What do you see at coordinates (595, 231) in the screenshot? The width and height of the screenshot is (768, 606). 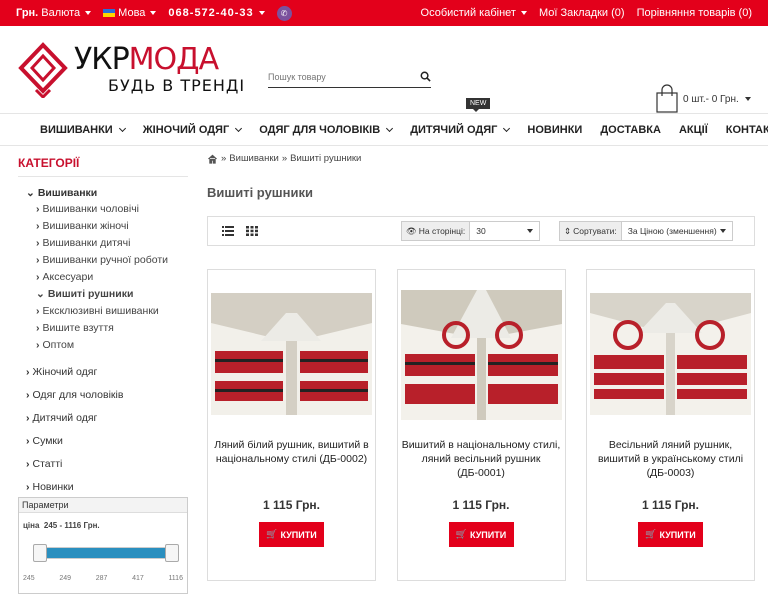 I see `sort-label-text: Сортувати:` at bounding box center [595, 231].